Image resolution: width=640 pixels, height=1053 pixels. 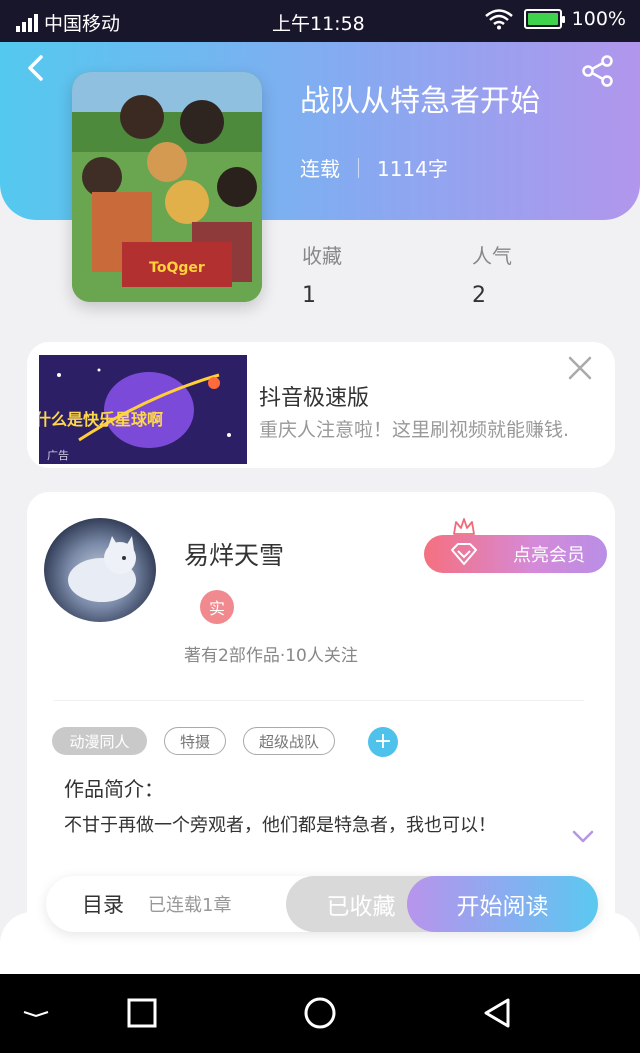 What do you see at coordinates (502, 904) in the screenshot?
I see `start-reading-button: 开始阅读` at bounding box center [502, 904].